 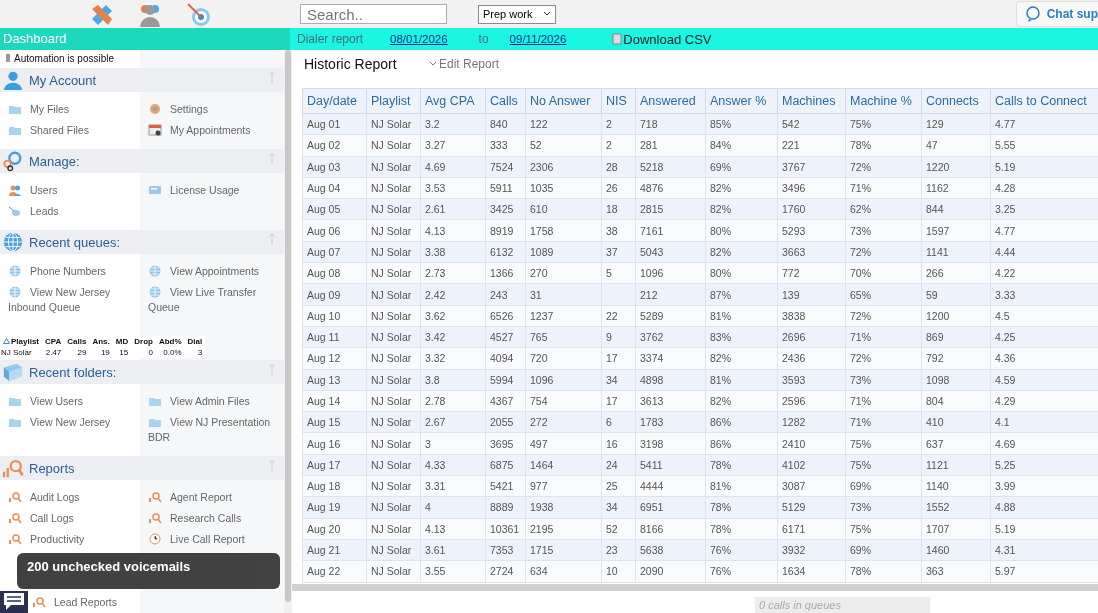 What do you see at coordinates (330, 39) in the screenshot?
I see `dialer-title: Dialer report` at bounding box center [330, 39].